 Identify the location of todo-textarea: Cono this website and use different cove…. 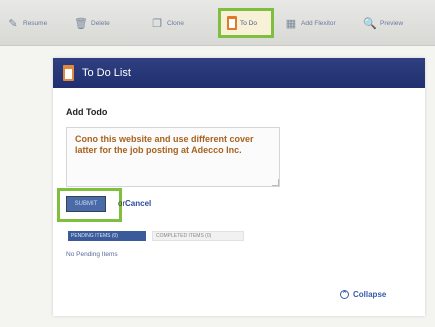
(173, 157).